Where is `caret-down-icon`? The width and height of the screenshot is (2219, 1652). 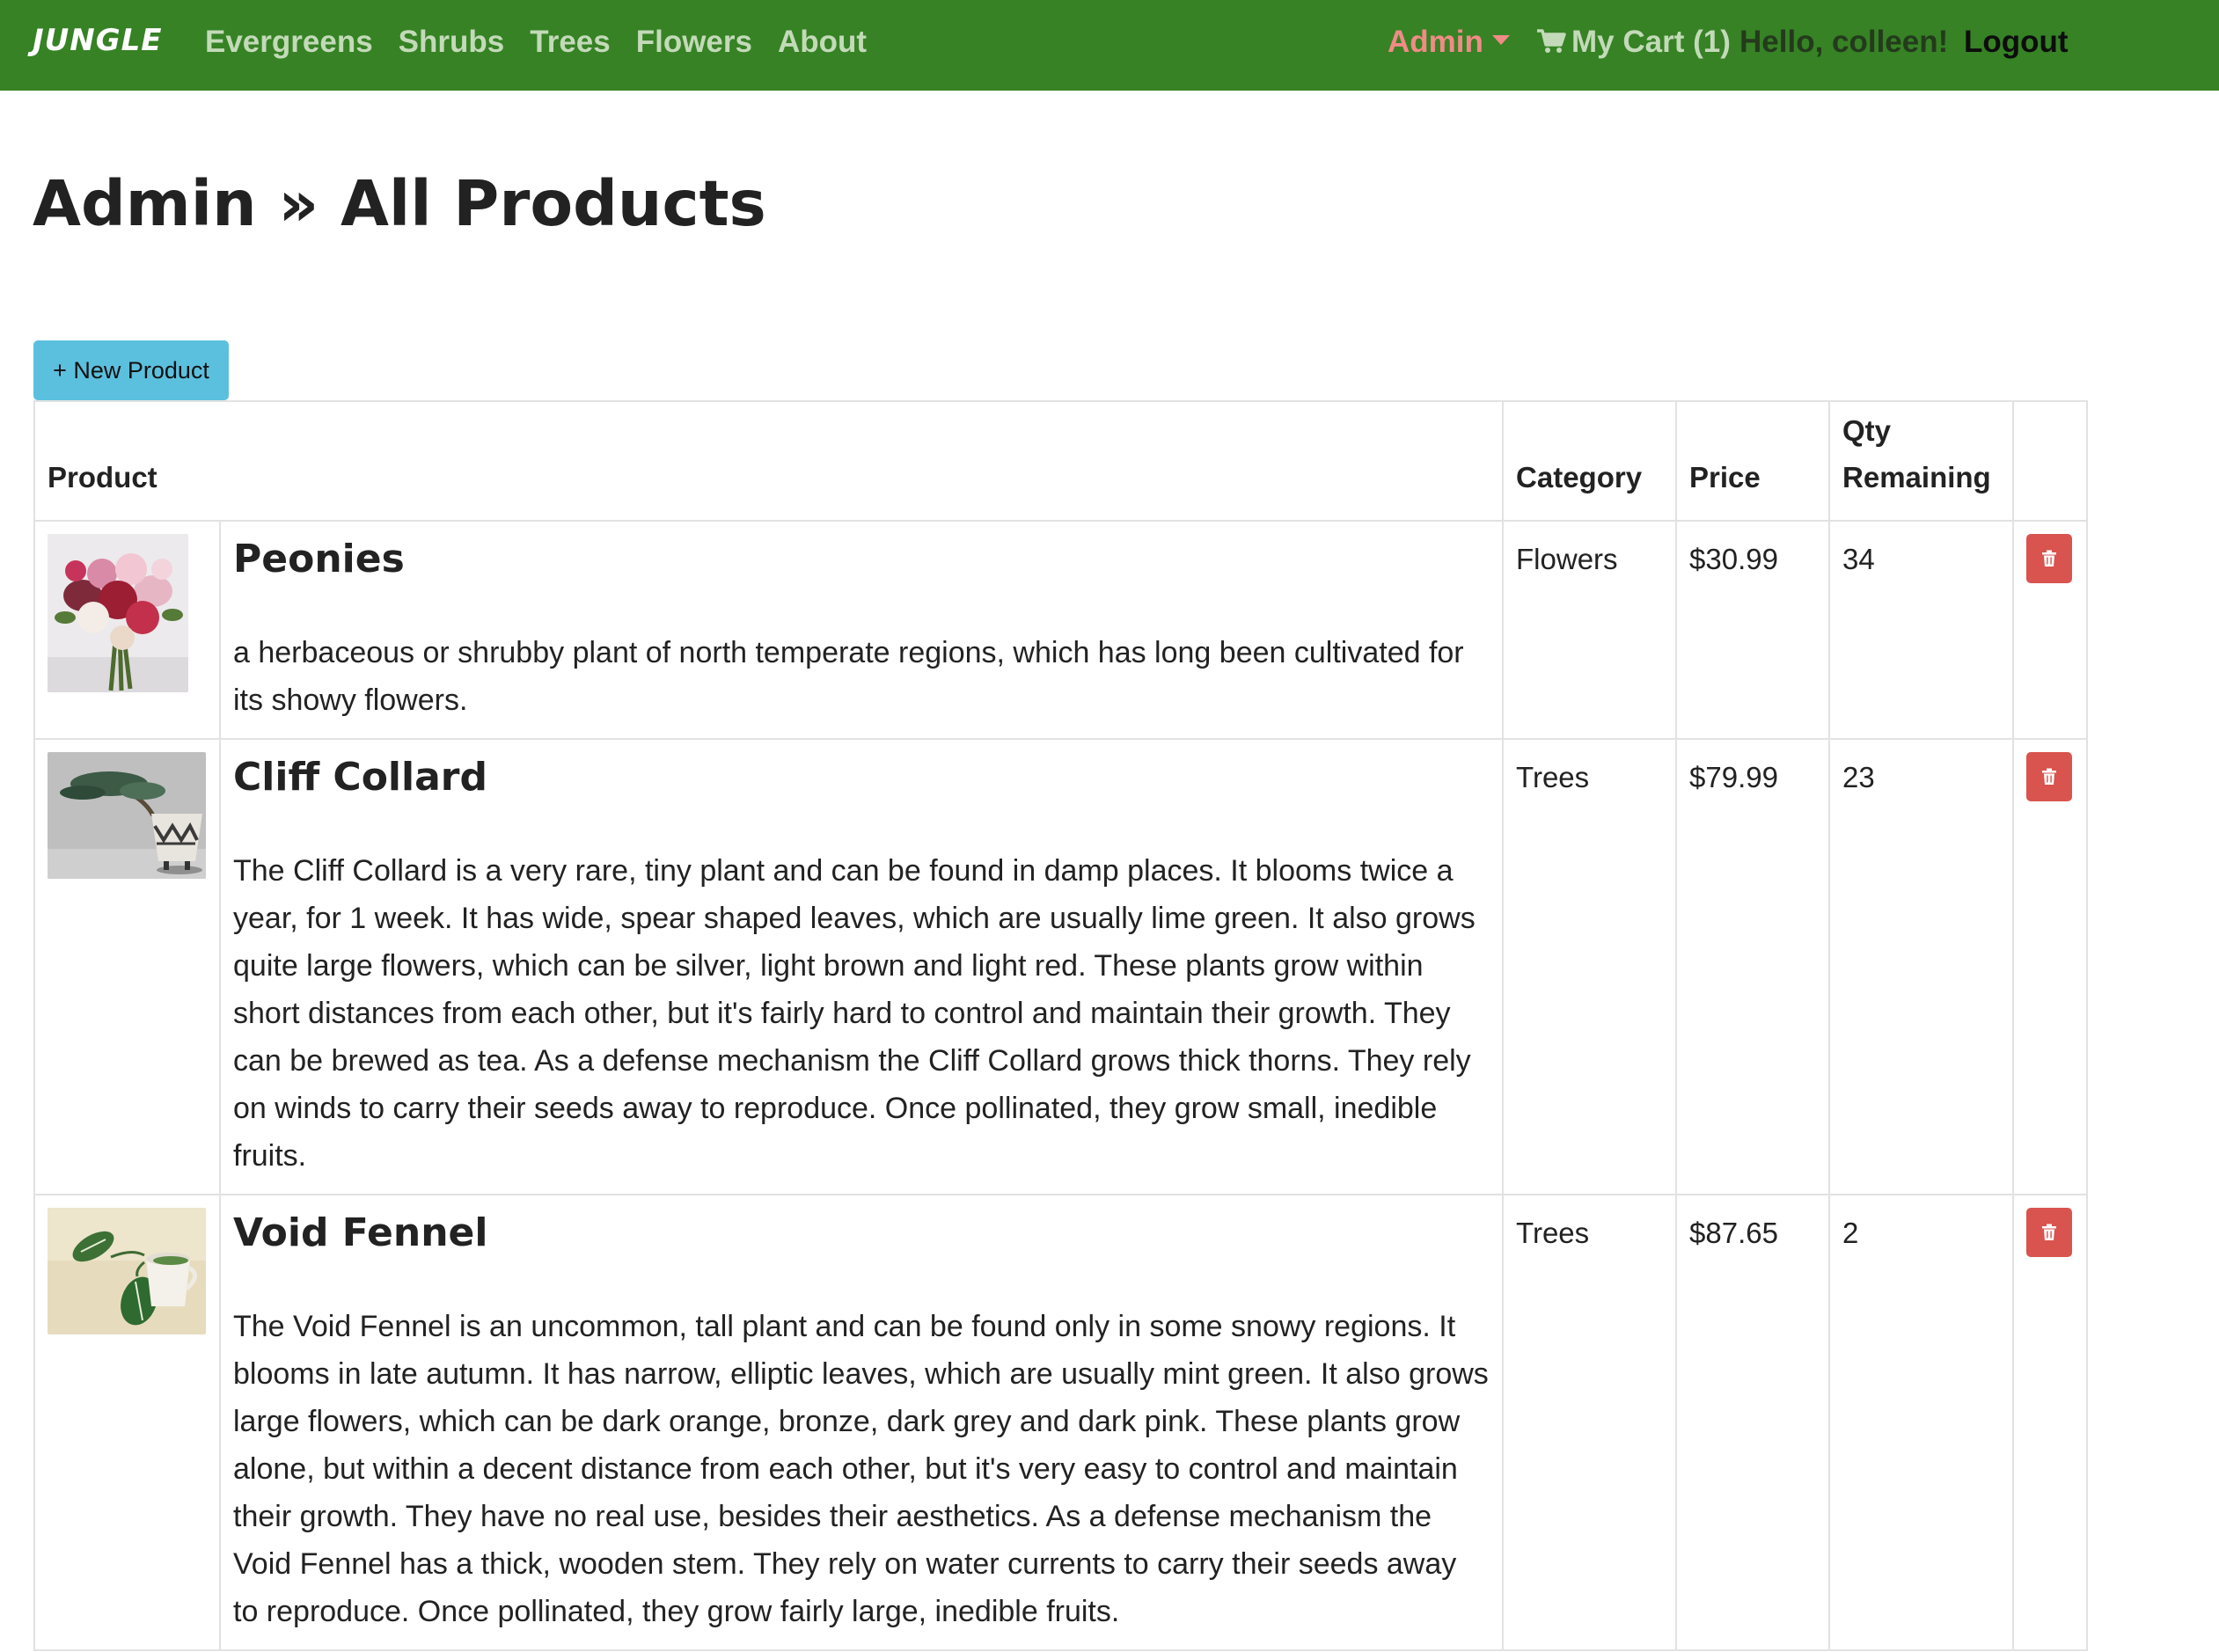
caret-down-icon is located at coordinates (1500, 40).